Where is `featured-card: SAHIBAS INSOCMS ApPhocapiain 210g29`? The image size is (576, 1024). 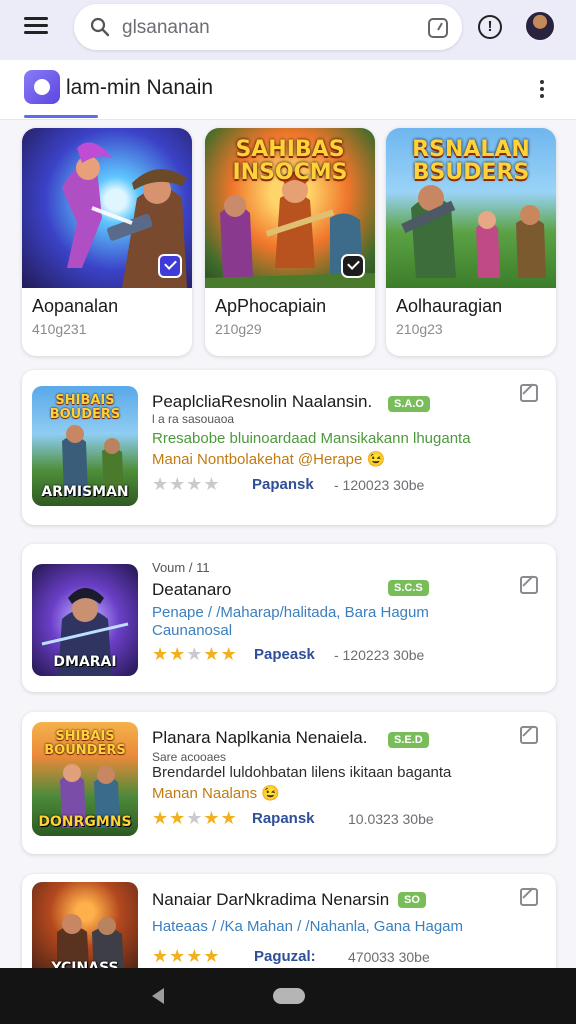
featured-card: SAHIBAS INSOCMS ApPhocapiain 210g29 is located at coordinates (290, 242).